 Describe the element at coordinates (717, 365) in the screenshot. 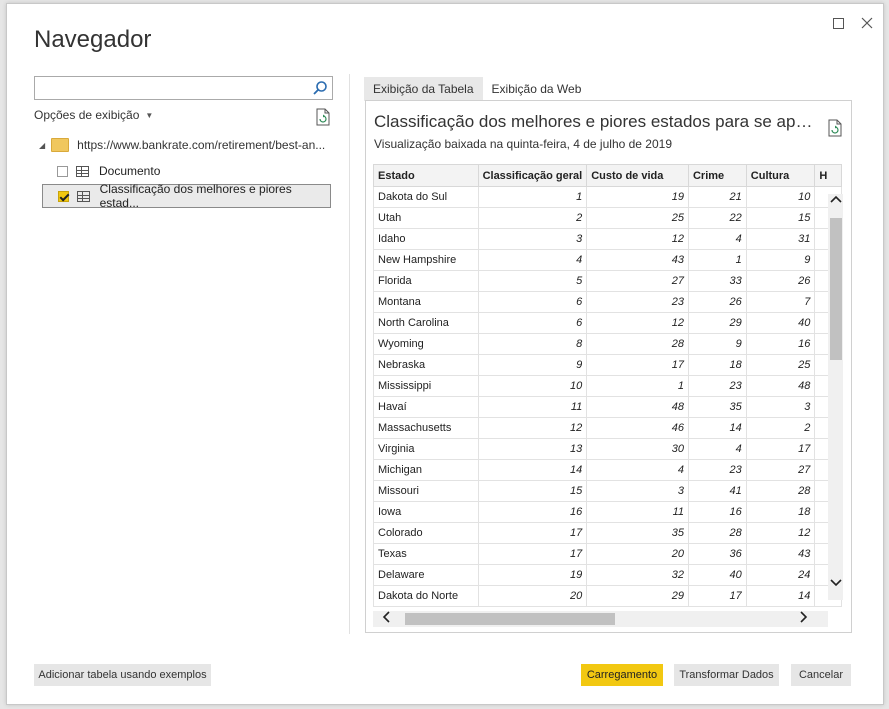

I see `value-cell: 18` at that location.